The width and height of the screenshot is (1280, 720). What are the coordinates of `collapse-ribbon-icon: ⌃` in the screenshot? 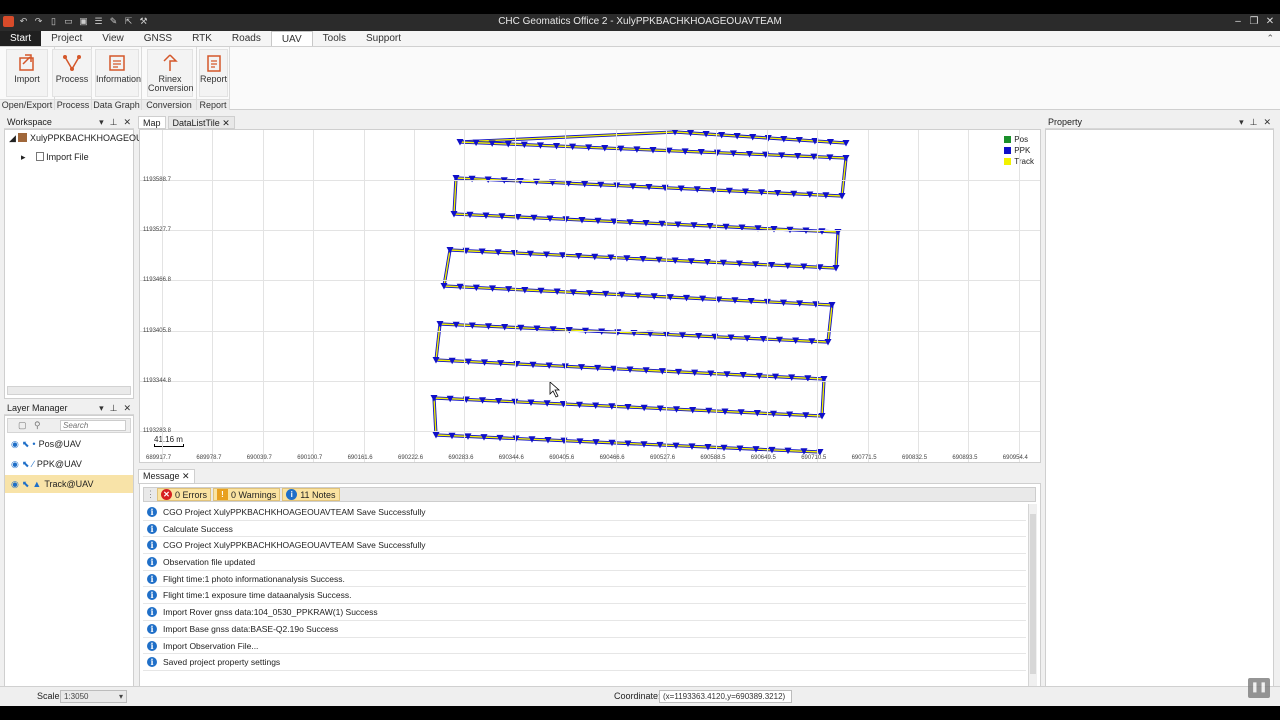 It's located at (1270, 38).